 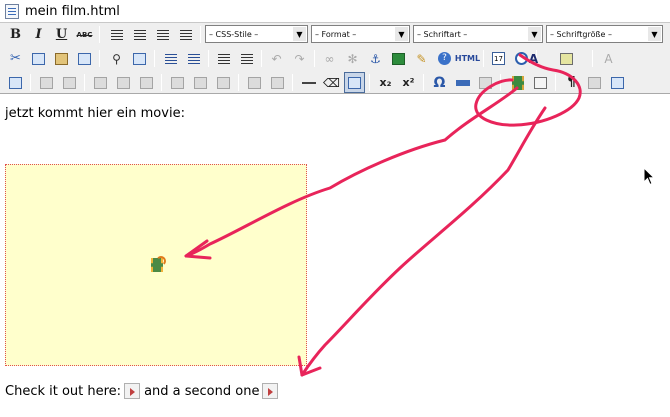 I want to click on bullet-list-icon, so click(x=170, y=58).